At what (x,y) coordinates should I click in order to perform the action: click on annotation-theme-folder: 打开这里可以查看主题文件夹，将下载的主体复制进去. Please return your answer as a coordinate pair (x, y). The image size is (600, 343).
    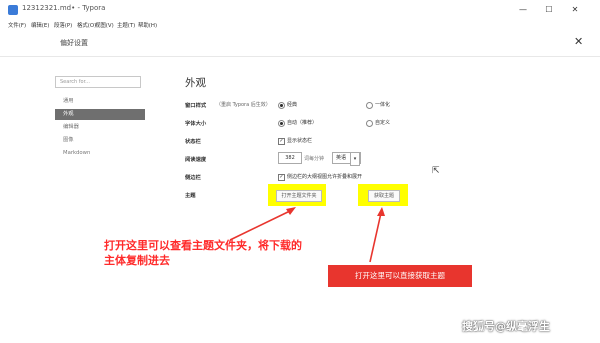
    Looking at the image, I should click on (203, 253).